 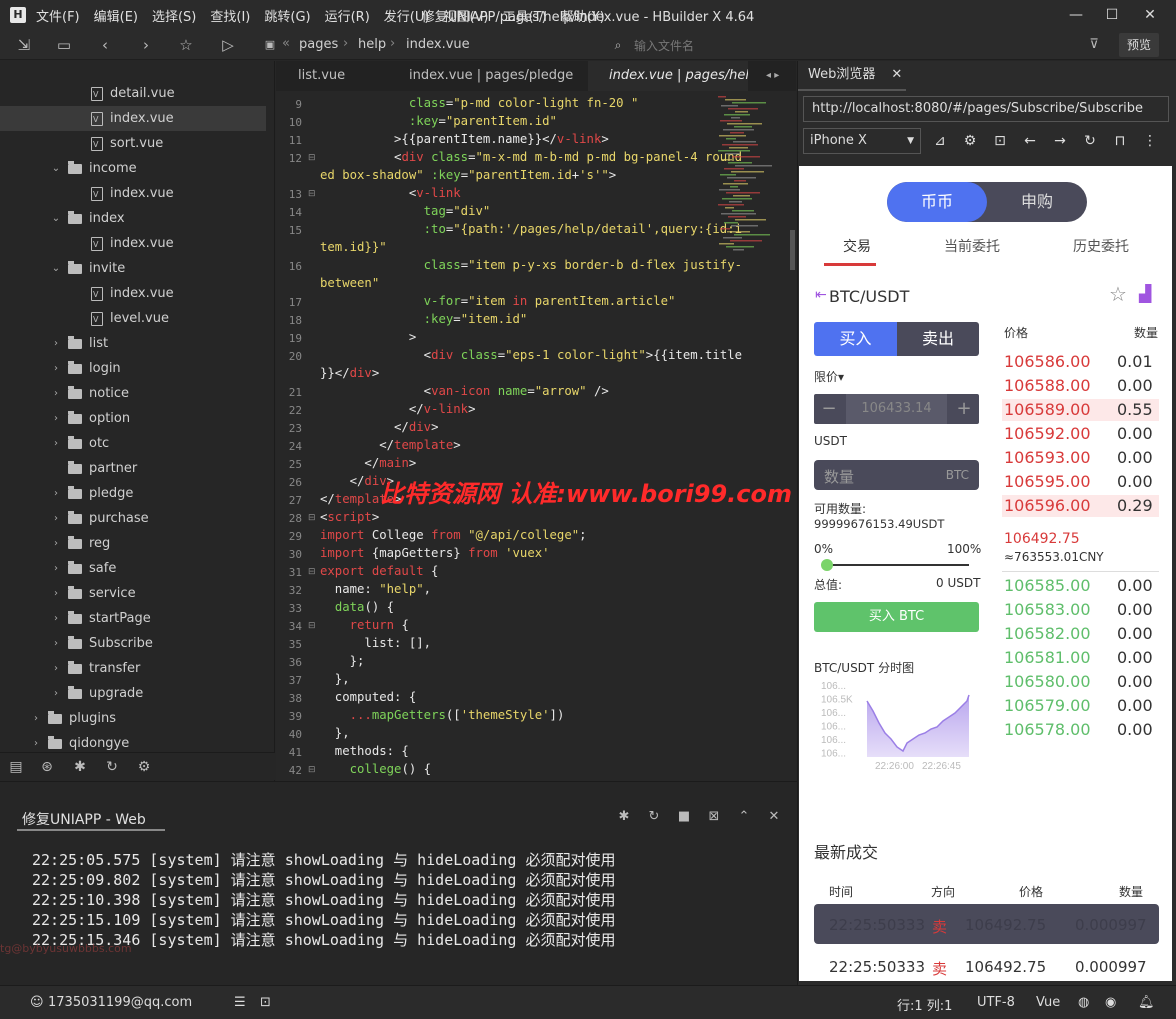 What do you see at coordinates (146, 45) in the screenshot?
I see `forward-icon: ›` at bounding box center [146, 45].